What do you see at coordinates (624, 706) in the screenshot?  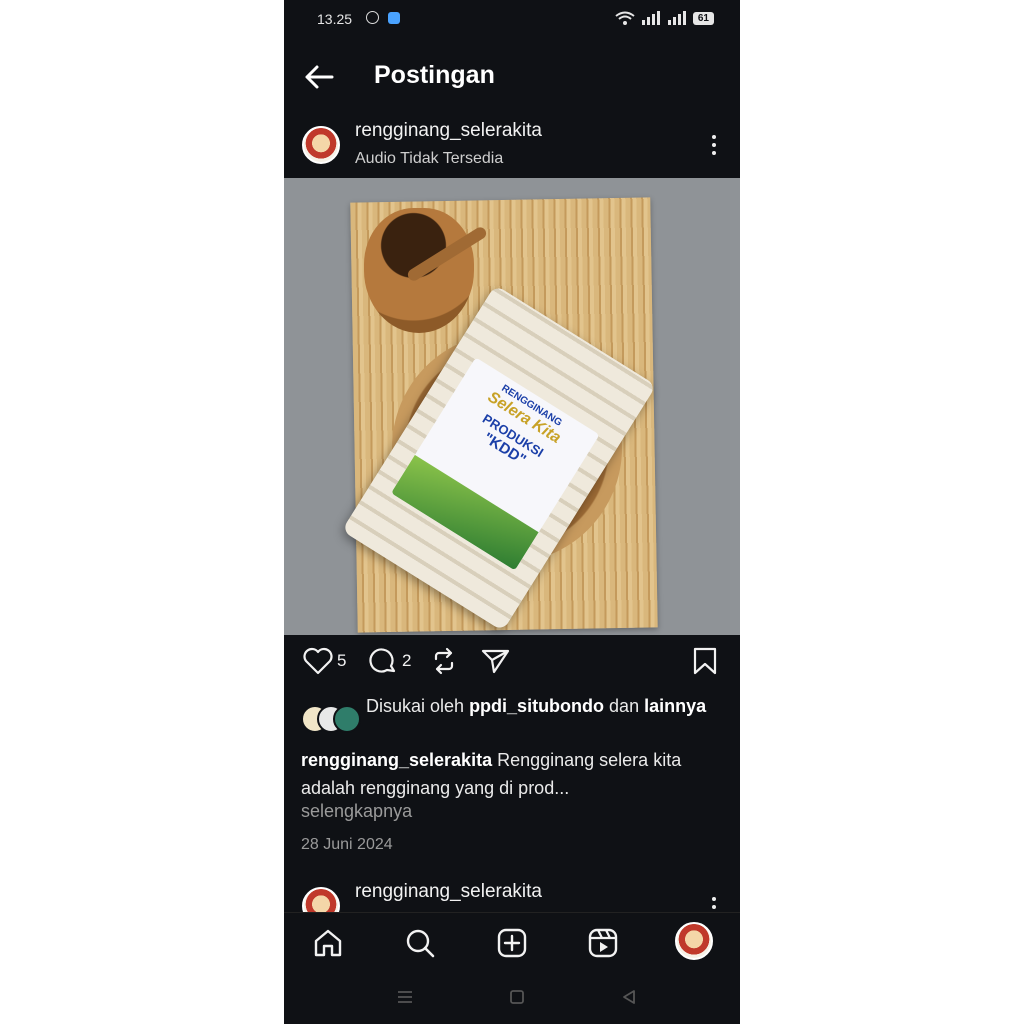 I see `liked-by-mid: dan` at bounding box center [624, 706].